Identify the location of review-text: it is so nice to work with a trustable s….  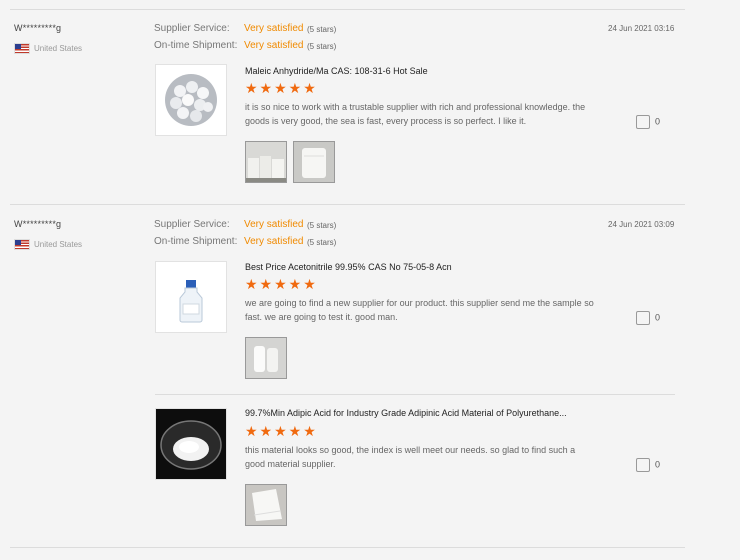
(415, 114).